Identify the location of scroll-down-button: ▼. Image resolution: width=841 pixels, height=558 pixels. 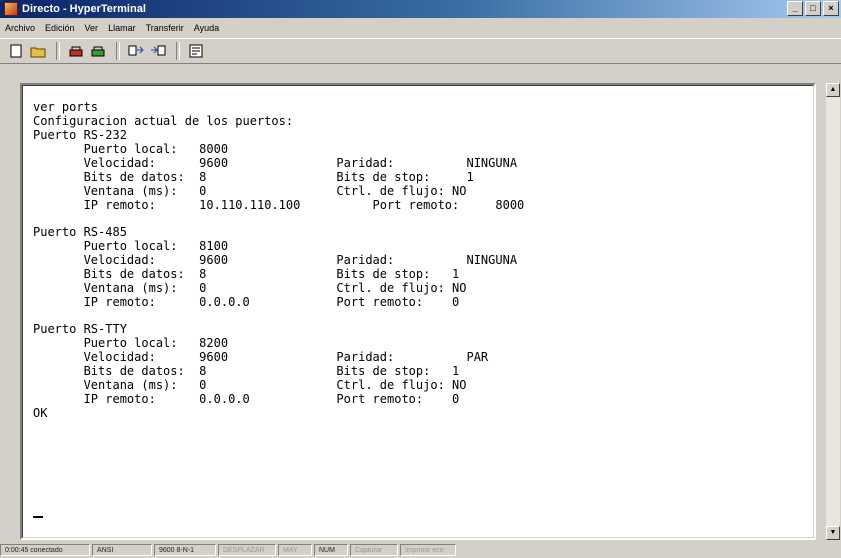
(833, 533).